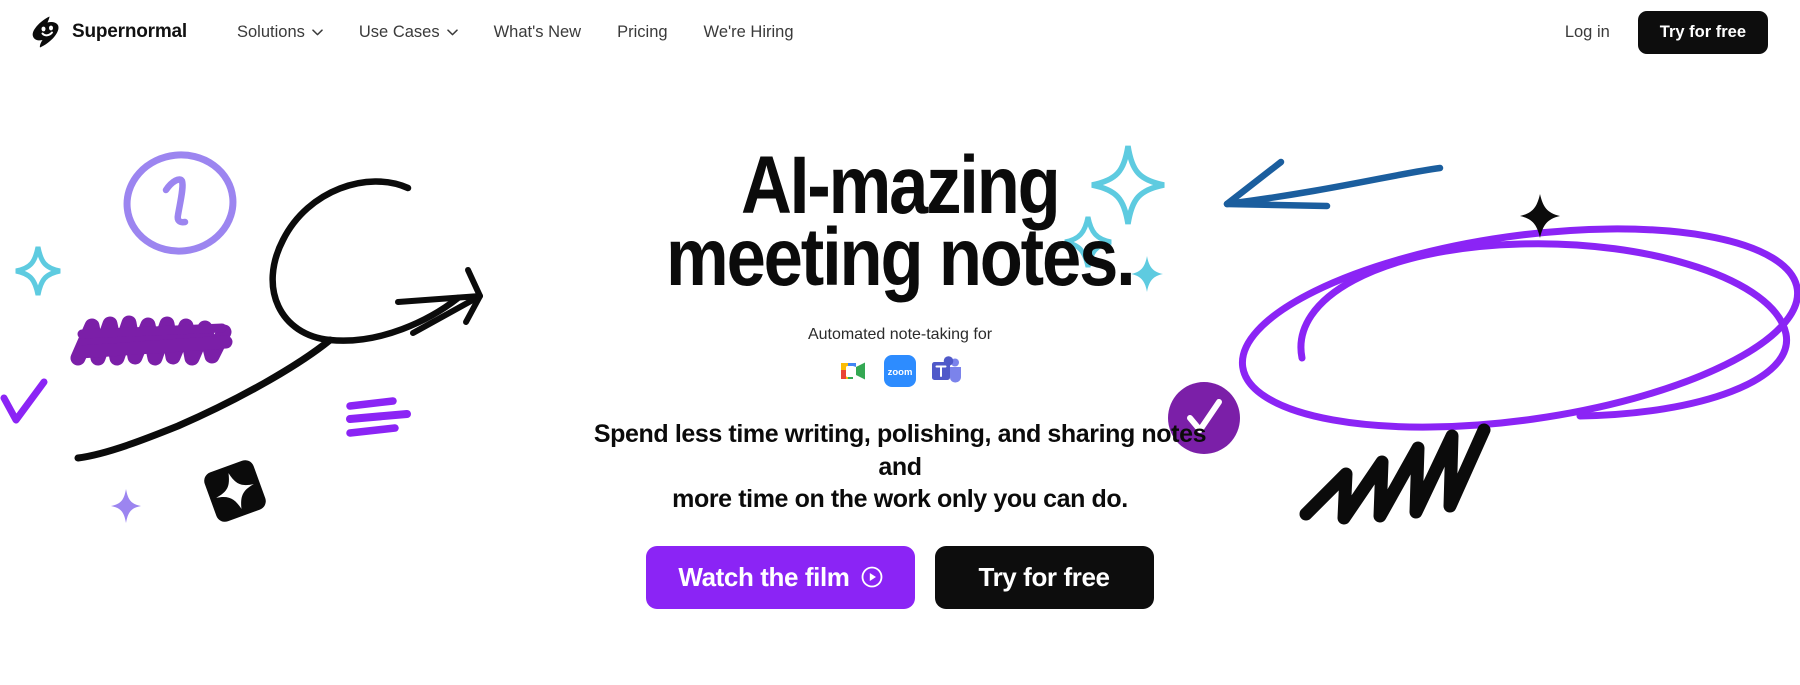 The height and width of the screenshot is (685, 1800). I want to click on nav-item-use-cases: Use Cases, so click(408, 32).